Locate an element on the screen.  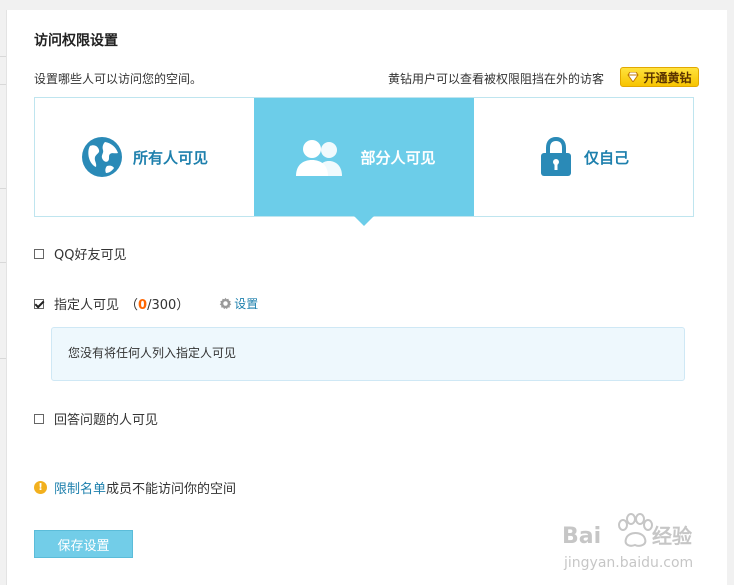
restrict-list-link: 限制名单 is located at coordinates (80, 487).